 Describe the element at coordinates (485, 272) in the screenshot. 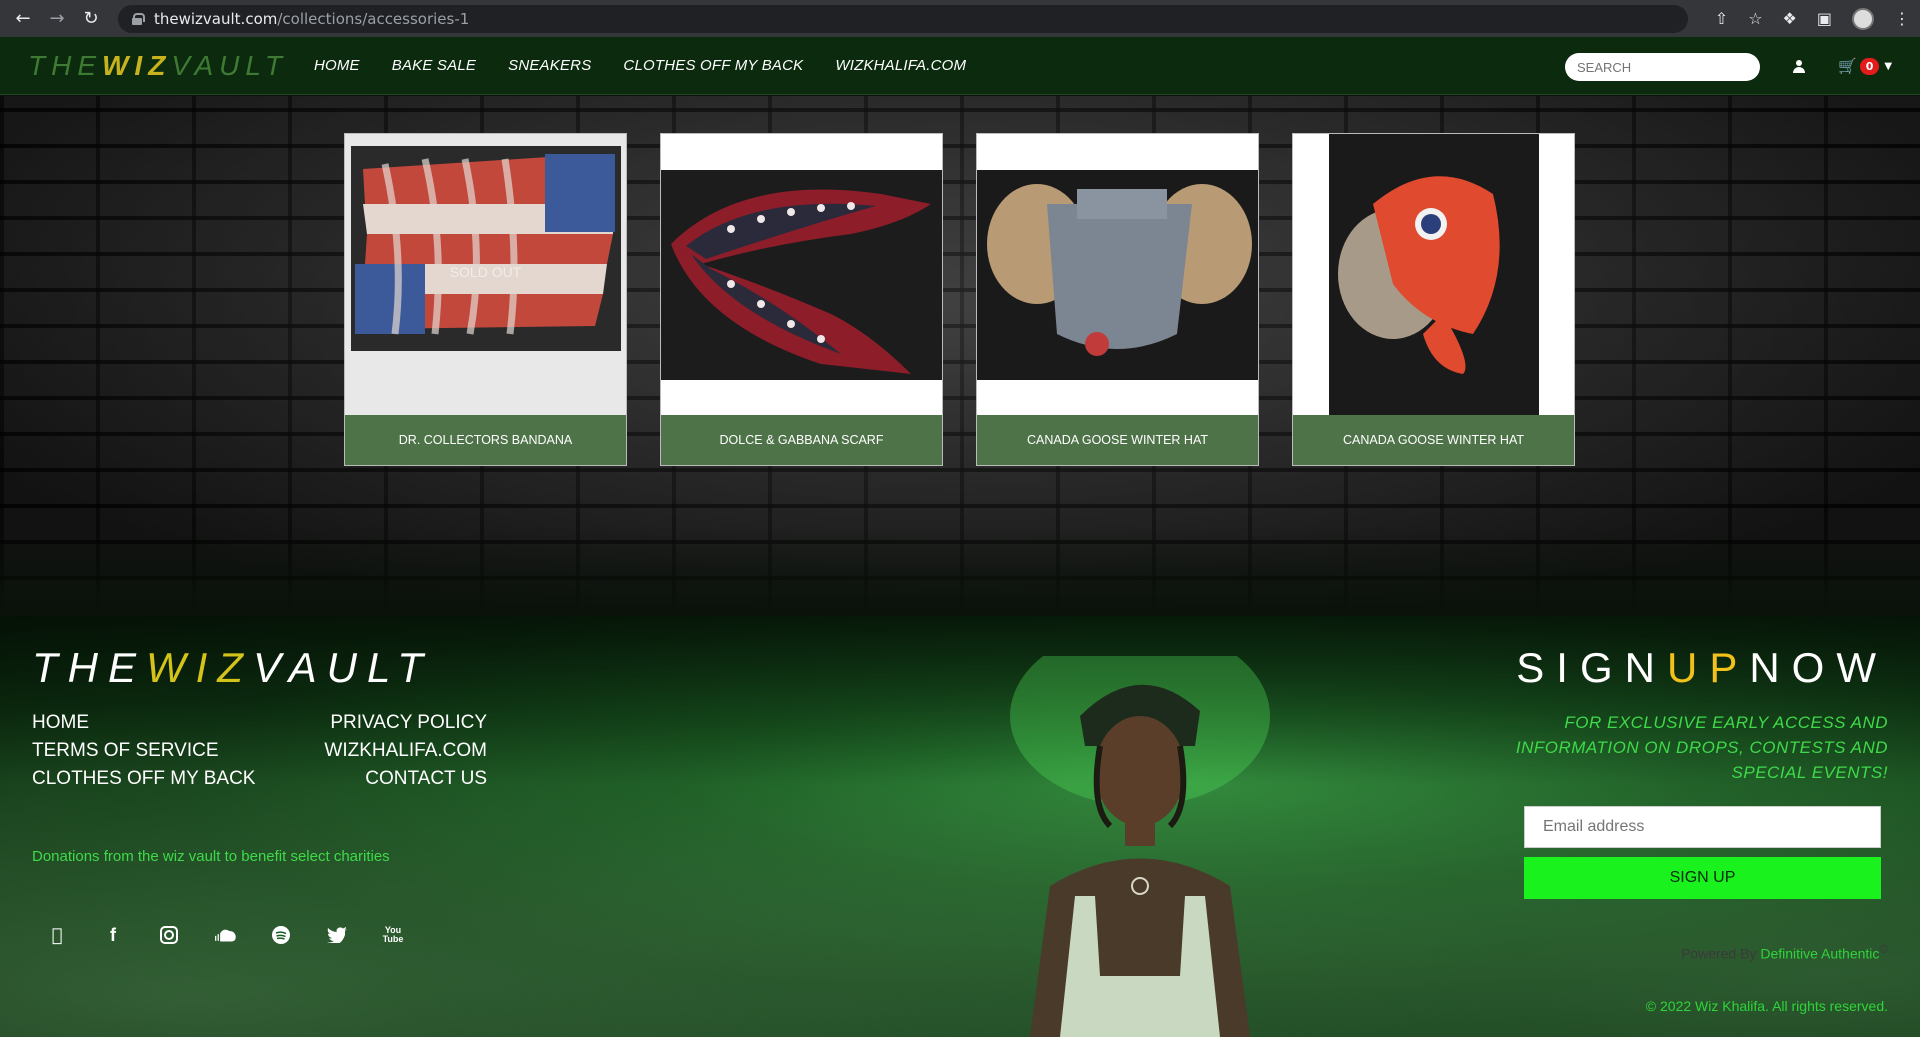

I see `sold-out-overlay: SOLD OUT` at that location.